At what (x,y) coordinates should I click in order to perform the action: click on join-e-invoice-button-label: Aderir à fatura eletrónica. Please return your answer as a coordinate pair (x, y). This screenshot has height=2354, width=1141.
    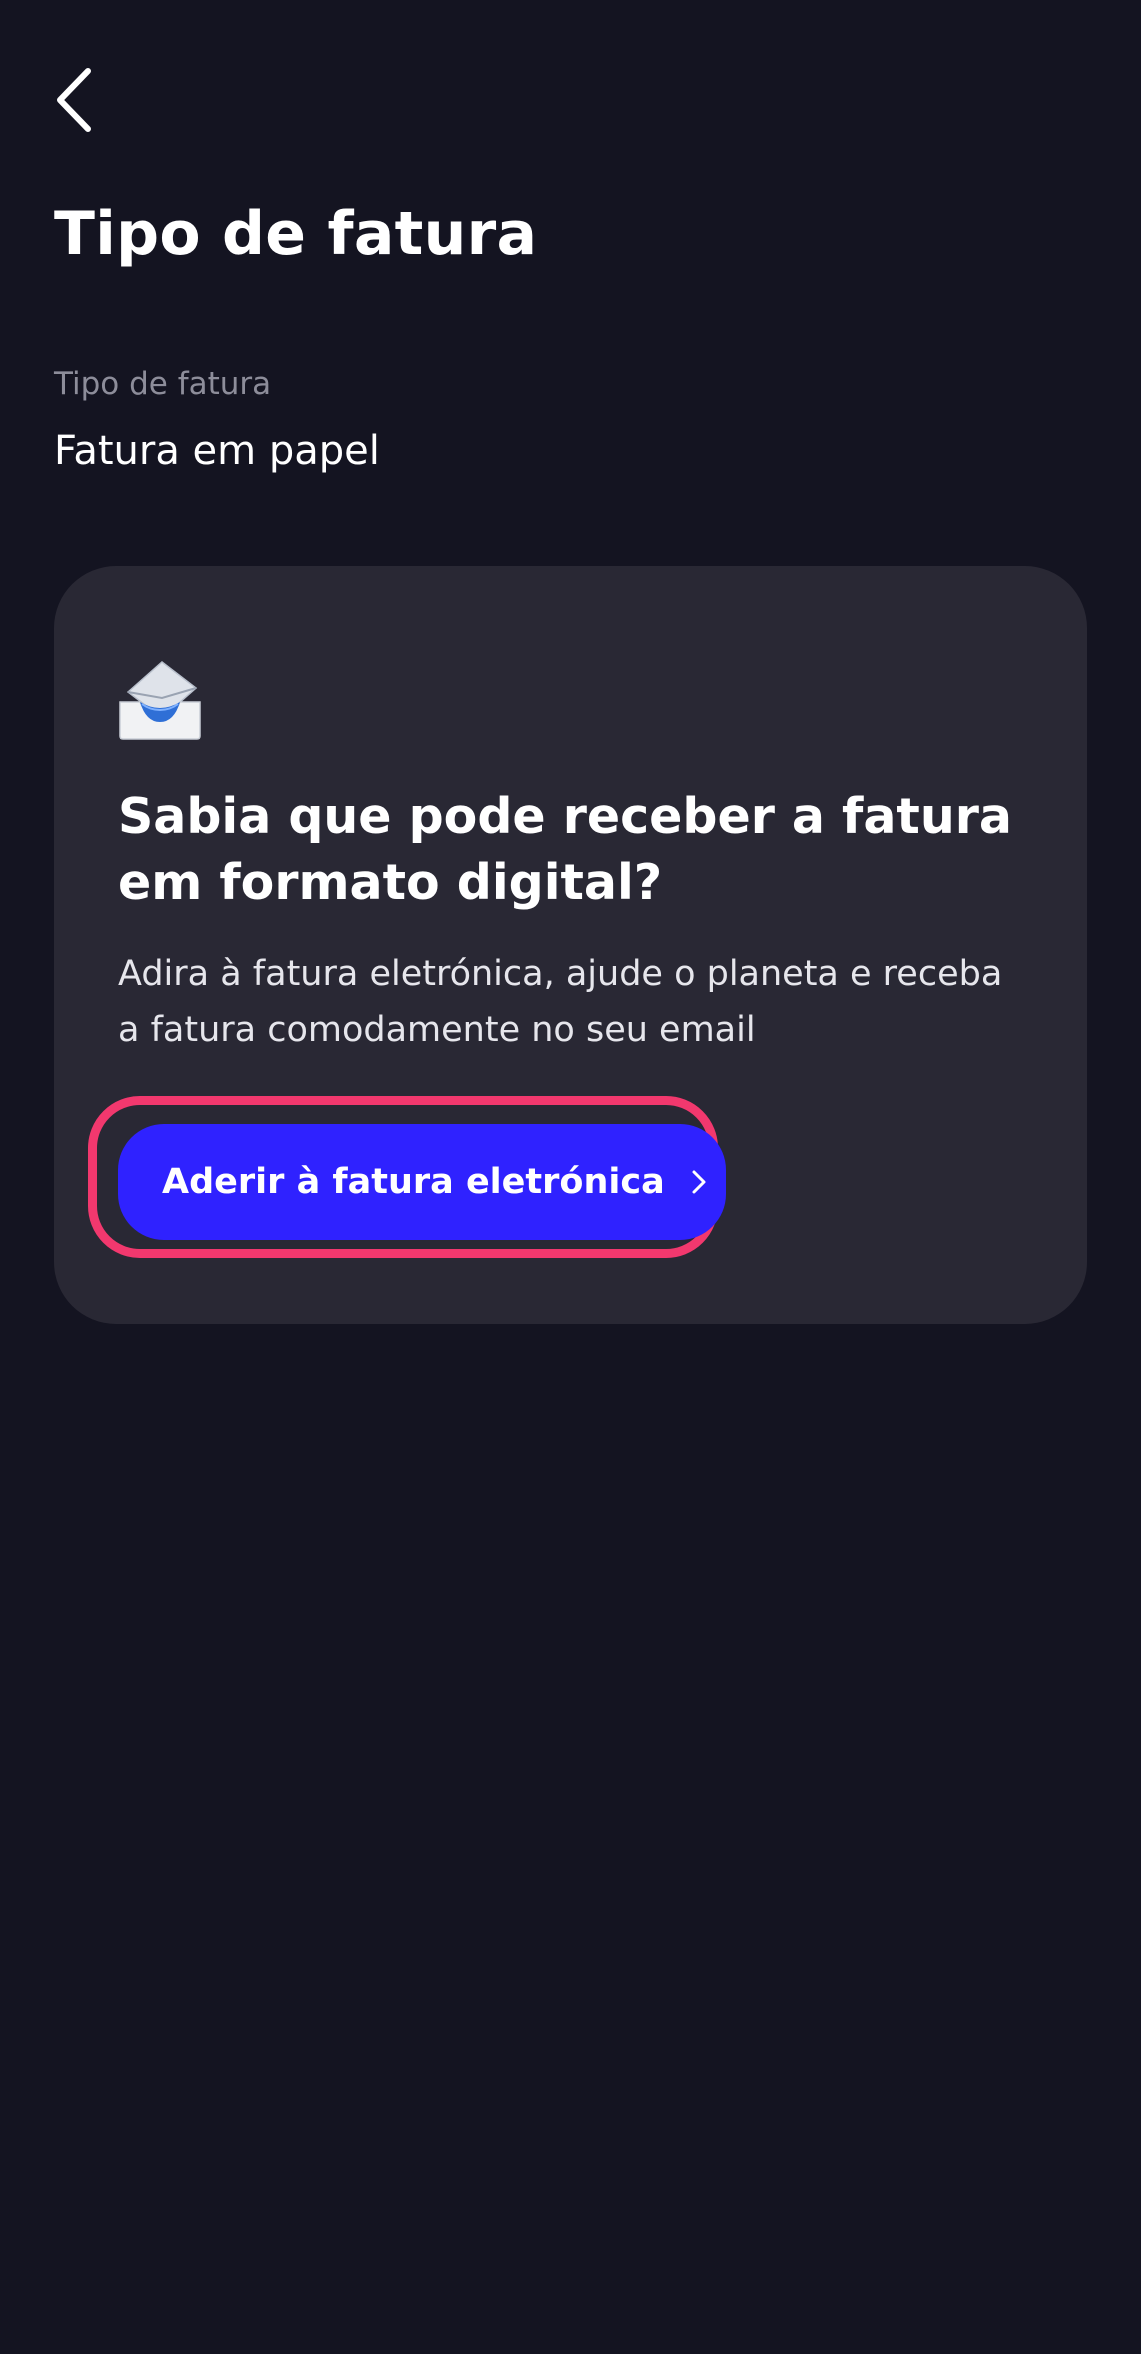
    Looking at the image, I should click on (413, 1182).